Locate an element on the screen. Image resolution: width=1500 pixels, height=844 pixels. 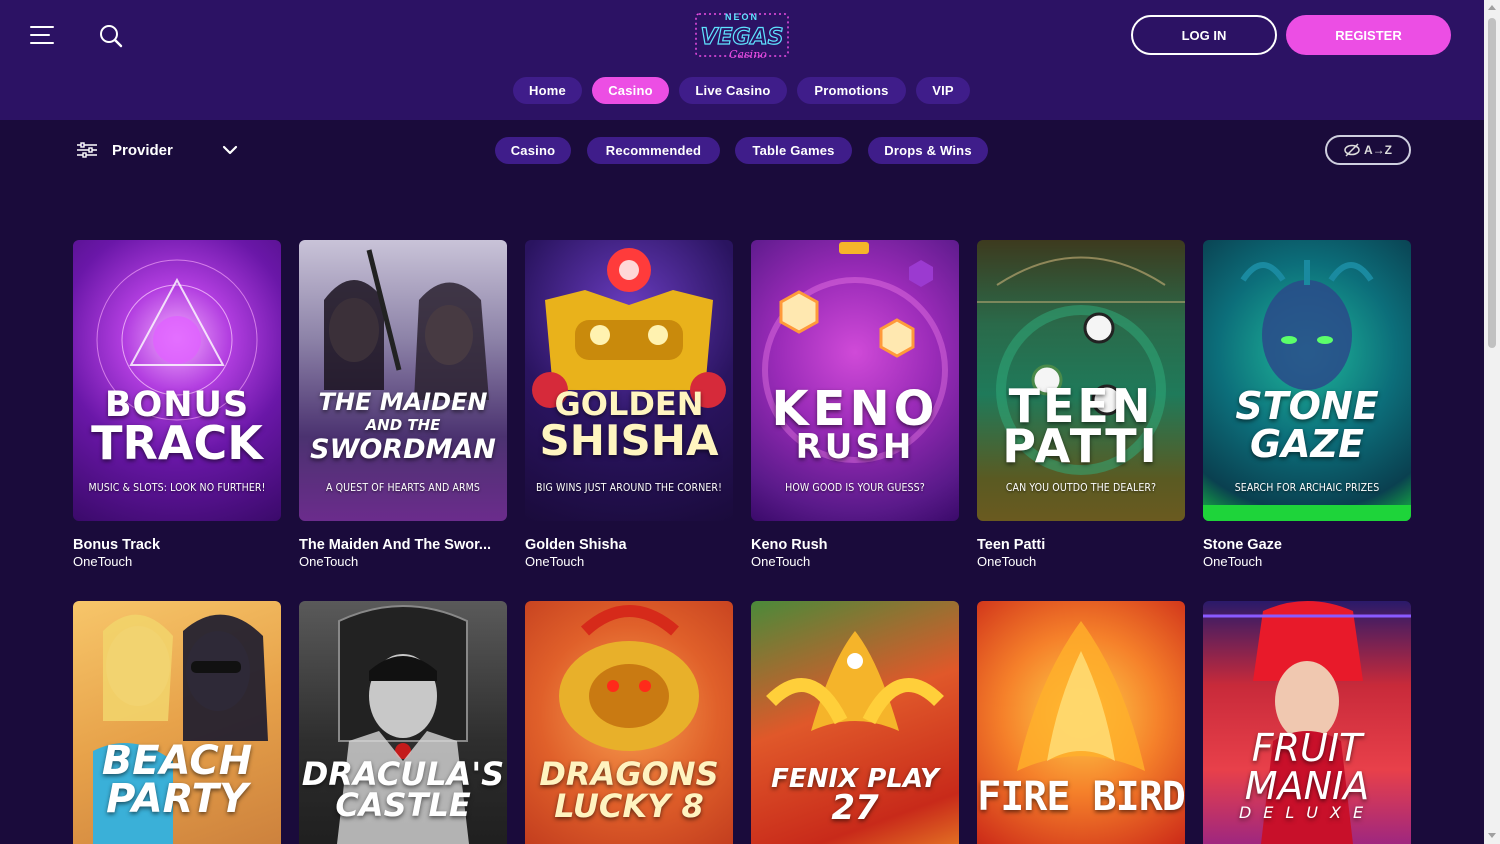
hamburger-menu-icon is located at coordinates (44, 35).